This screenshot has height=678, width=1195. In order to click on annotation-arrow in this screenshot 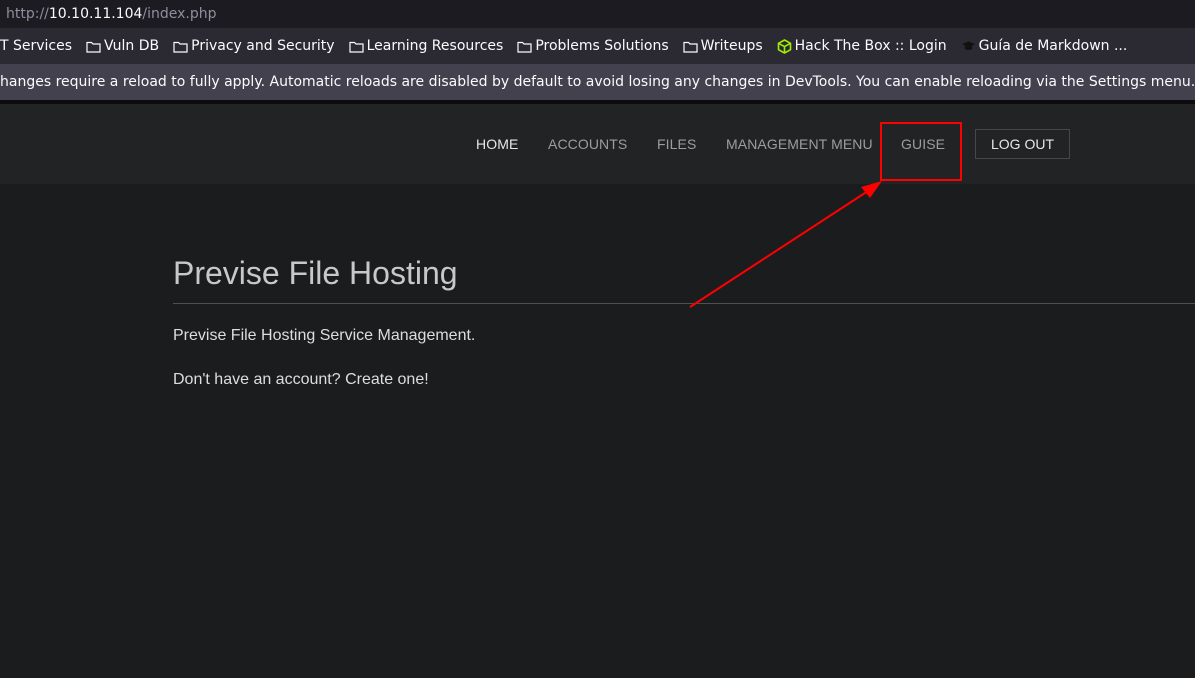, I will do `click(785, 244)`.